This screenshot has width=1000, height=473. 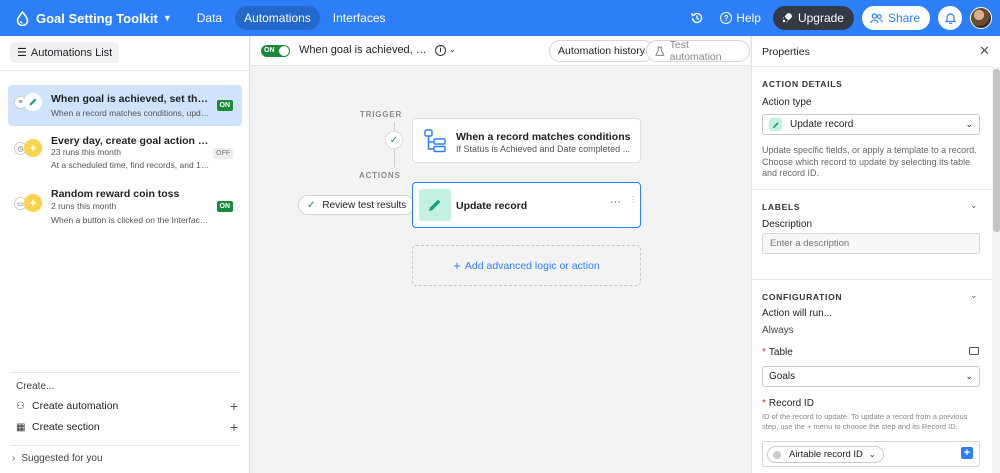 I want to click on automation-icons: ▭ +, so click(x=29, y=203).